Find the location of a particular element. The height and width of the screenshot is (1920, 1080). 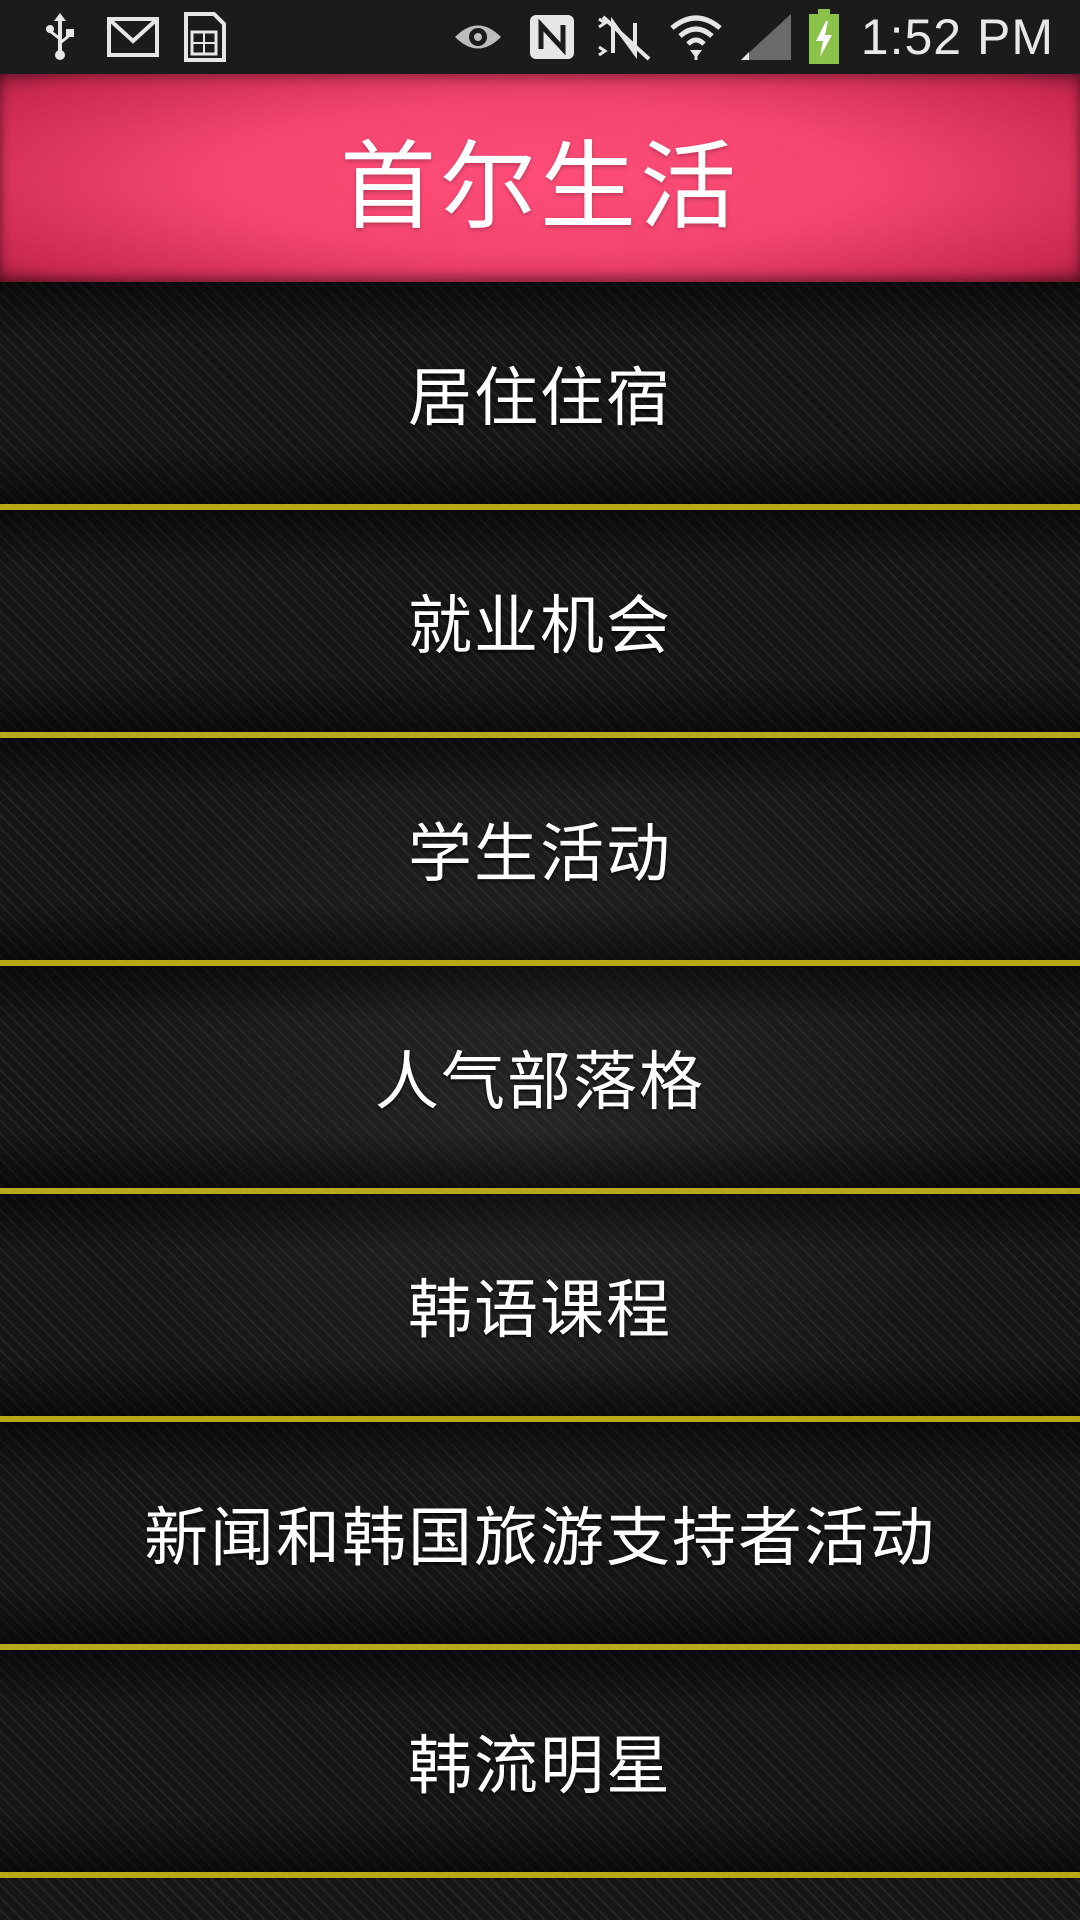

mute-icon is located at coordinates (624, 37).